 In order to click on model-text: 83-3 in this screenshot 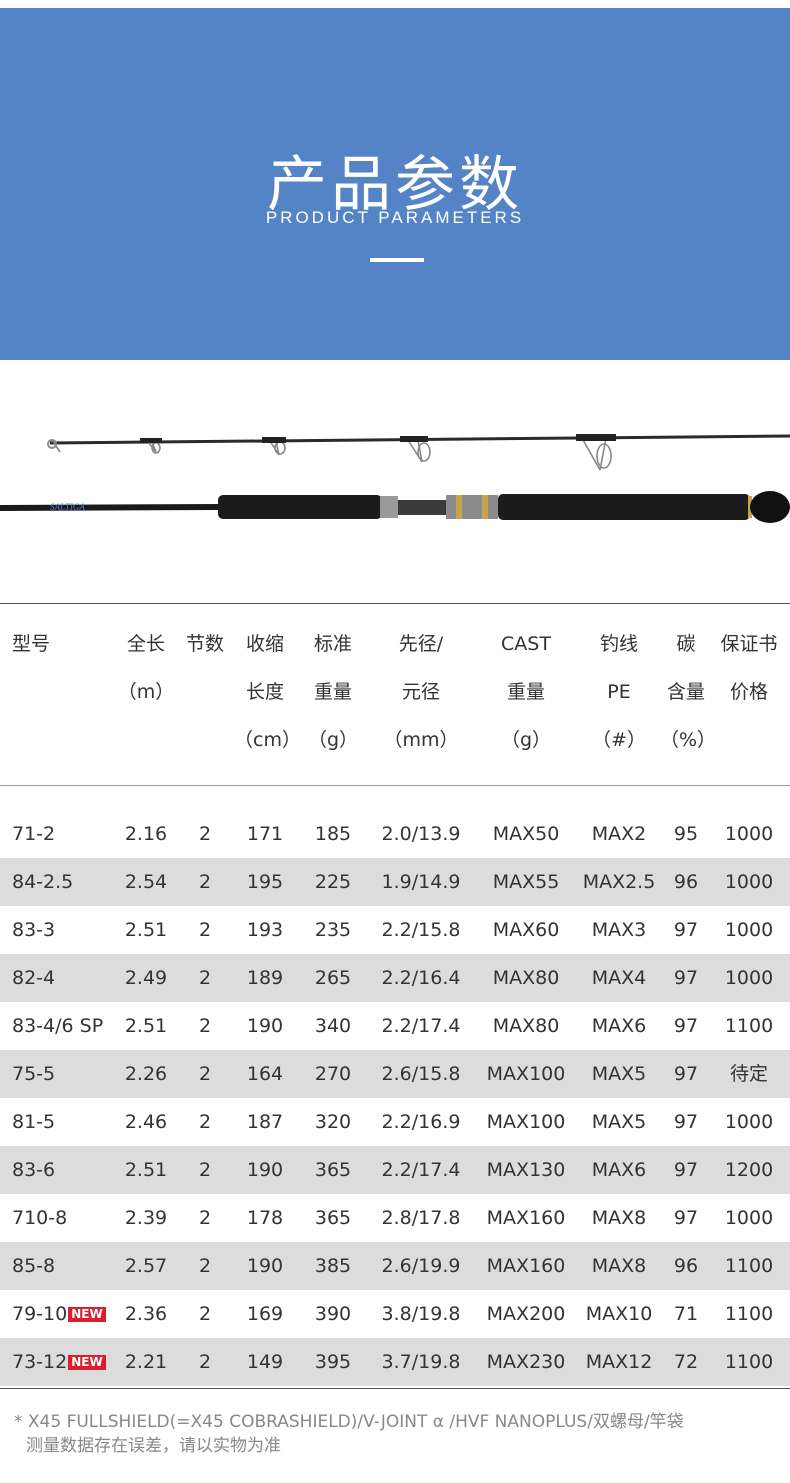, I will do `click(34, 930)`.